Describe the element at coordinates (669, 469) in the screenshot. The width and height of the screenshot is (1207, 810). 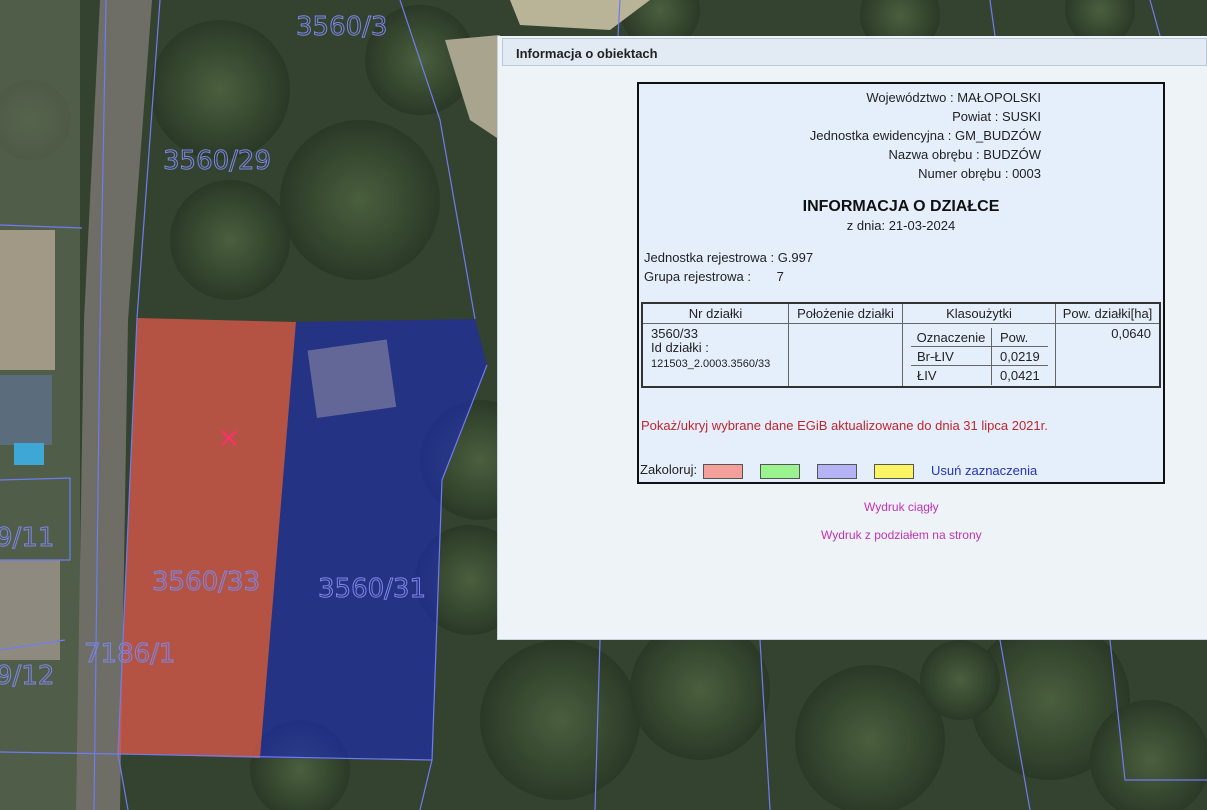
I see `colorize-label: Zakoloruj:` at that location.